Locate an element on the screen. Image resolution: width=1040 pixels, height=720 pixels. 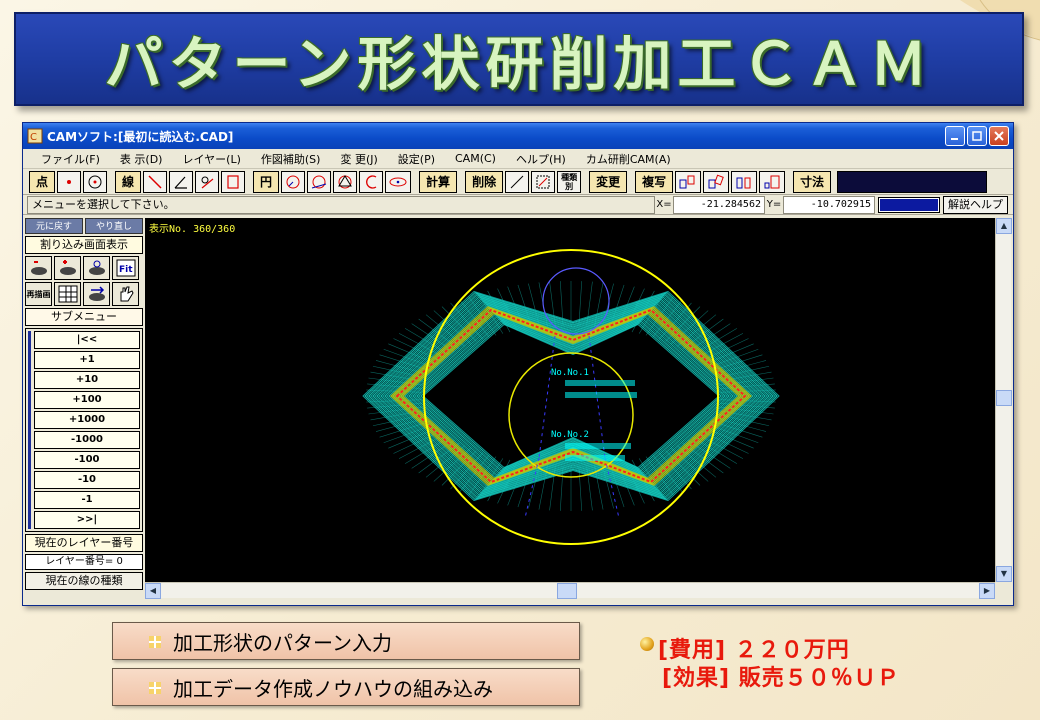
circle-tangent-button is located at coordinates (319, 181).